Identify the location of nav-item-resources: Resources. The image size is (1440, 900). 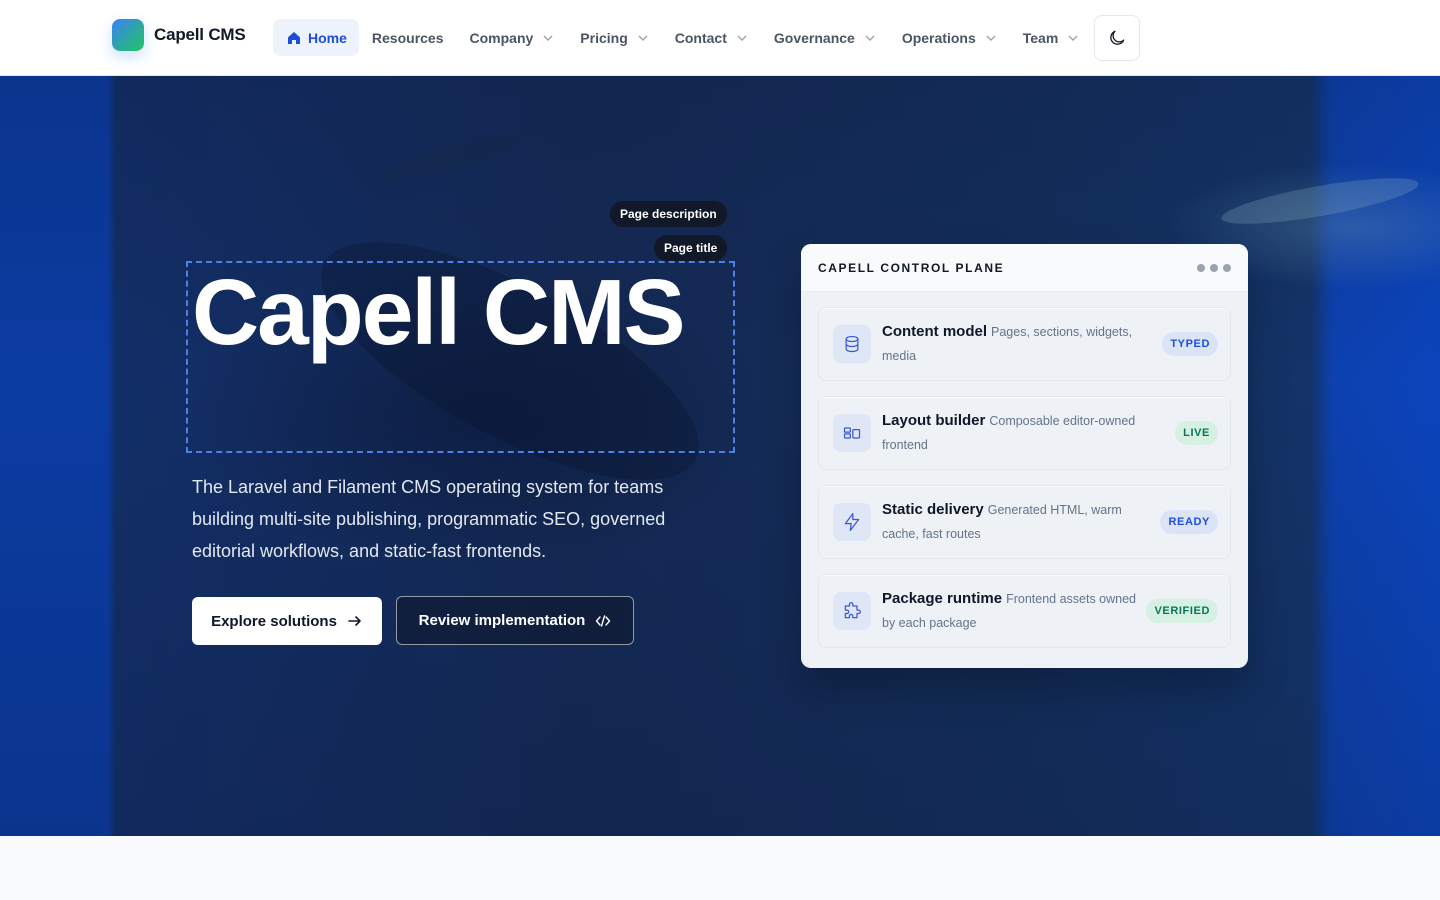
(408, 37).